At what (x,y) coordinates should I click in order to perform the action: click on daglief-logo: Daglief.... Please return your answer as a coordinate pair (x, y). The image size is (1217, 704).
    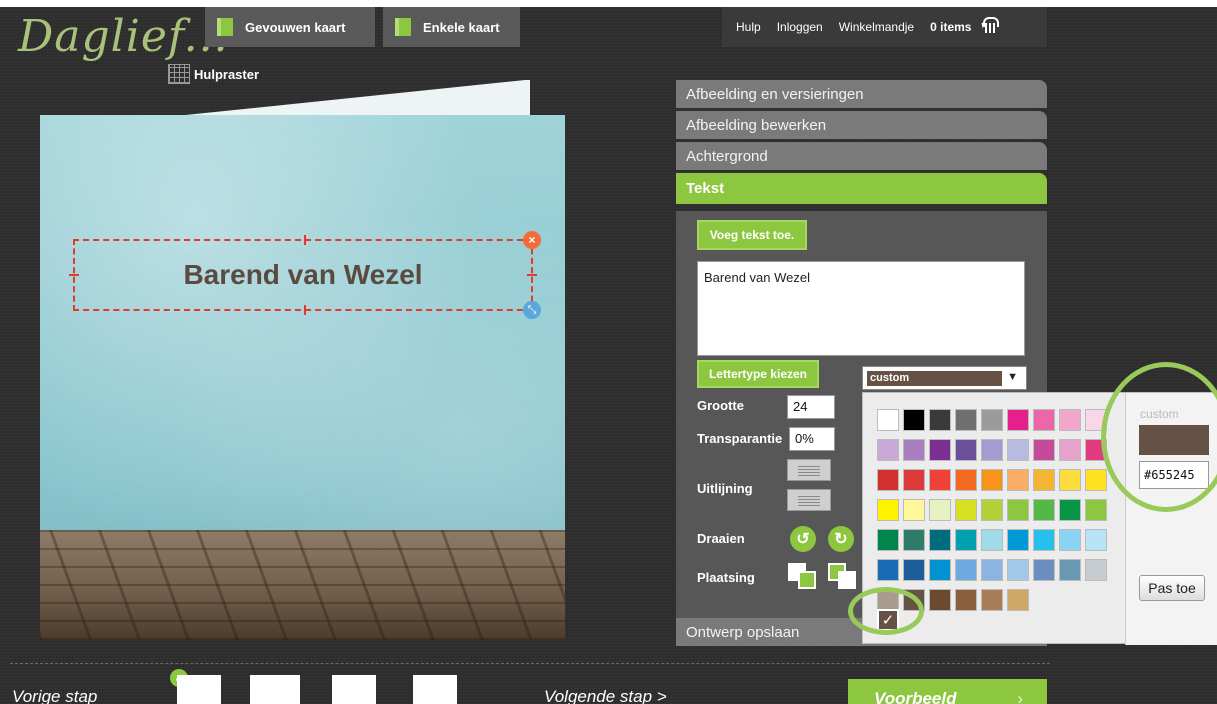
    Looking at the image, I should click on (119, 40).